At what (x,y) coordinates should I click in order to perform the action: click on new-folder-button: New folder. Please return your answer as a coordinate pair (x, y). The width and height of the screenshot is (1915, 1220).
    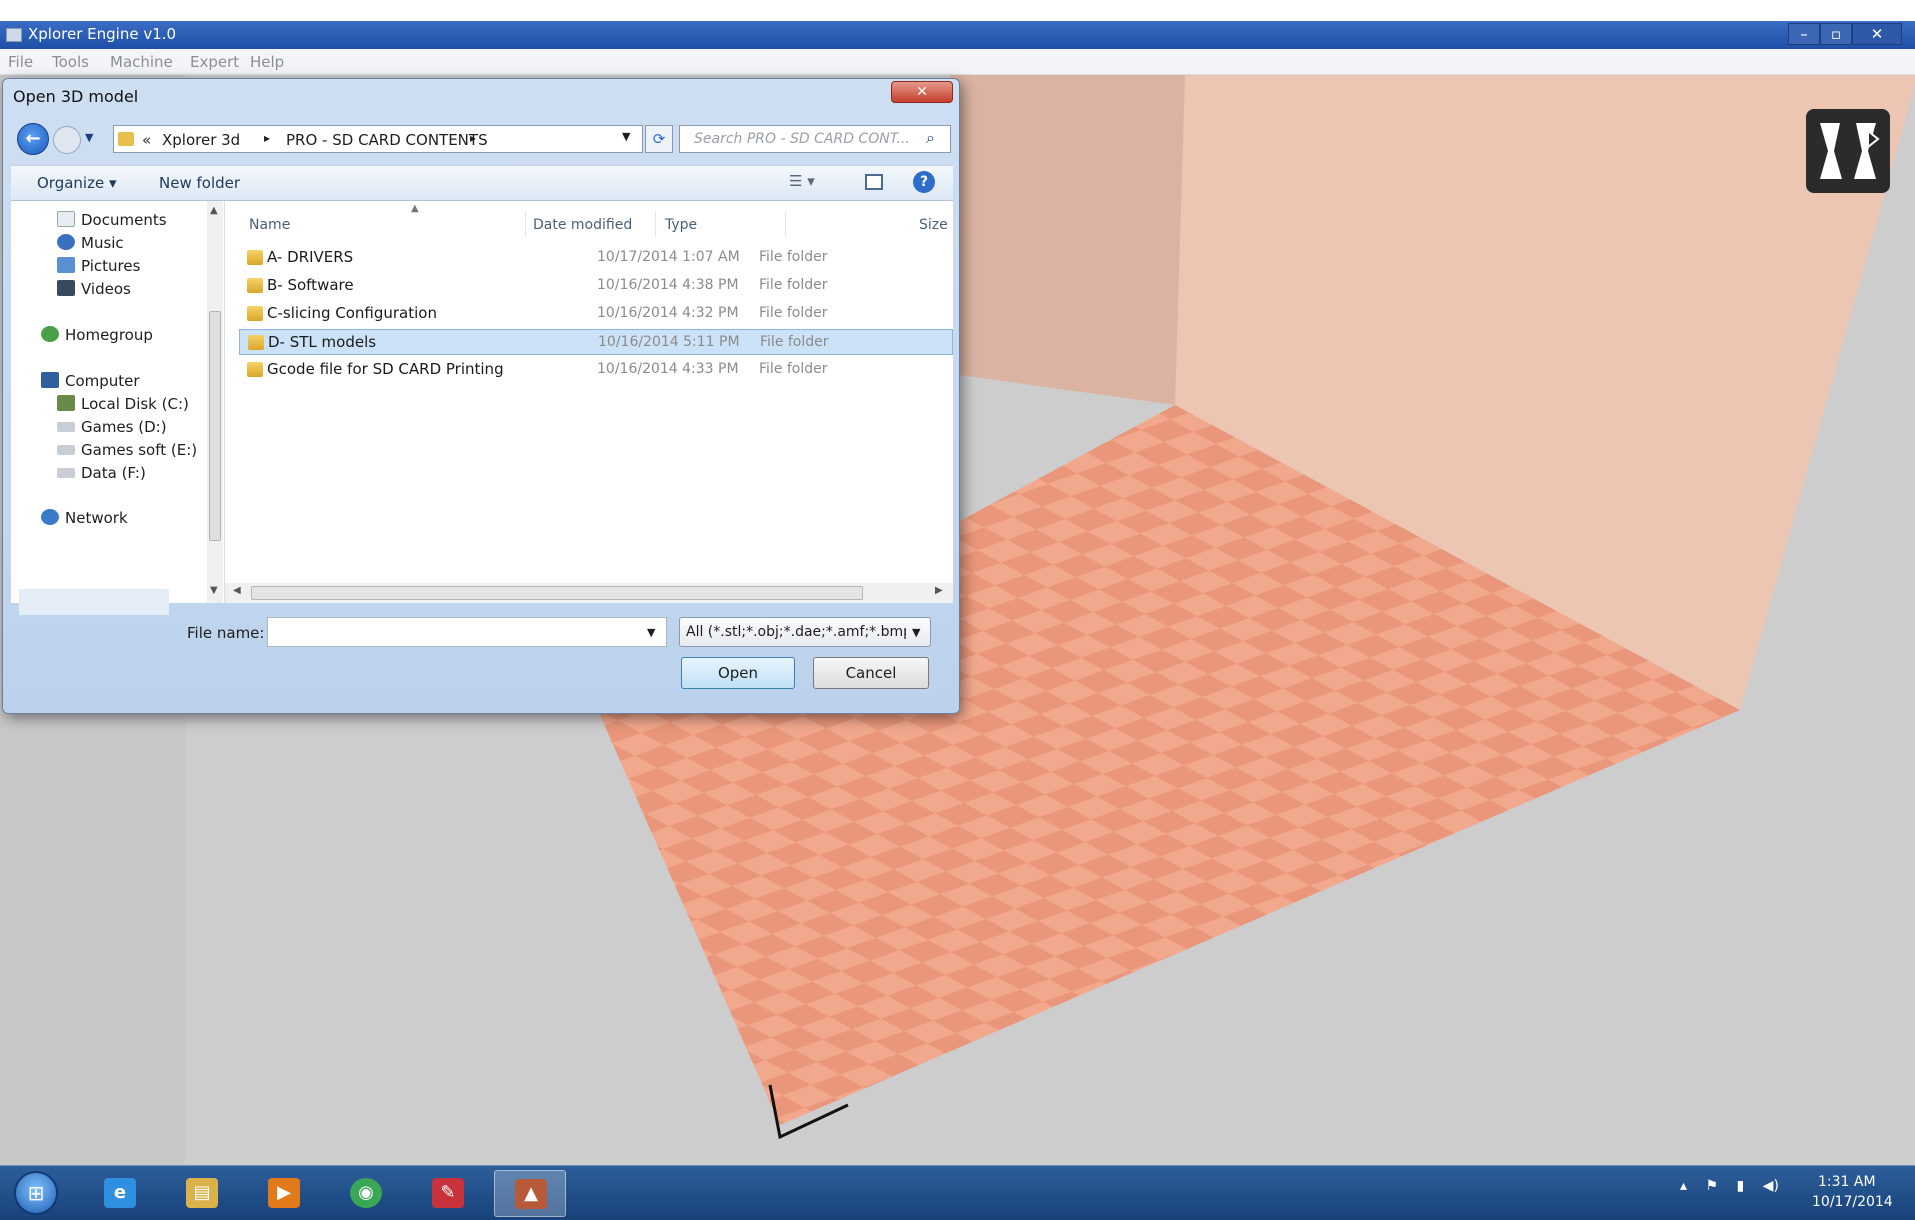
    Looking at the image, I should click on (199, 183).